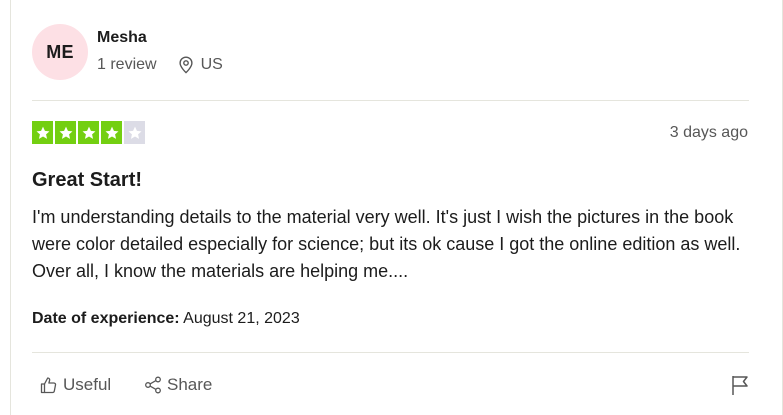  Describe the element at coordinates (106, 318) in the screenshot. I see `experience-label: Date of experience:` at that location.